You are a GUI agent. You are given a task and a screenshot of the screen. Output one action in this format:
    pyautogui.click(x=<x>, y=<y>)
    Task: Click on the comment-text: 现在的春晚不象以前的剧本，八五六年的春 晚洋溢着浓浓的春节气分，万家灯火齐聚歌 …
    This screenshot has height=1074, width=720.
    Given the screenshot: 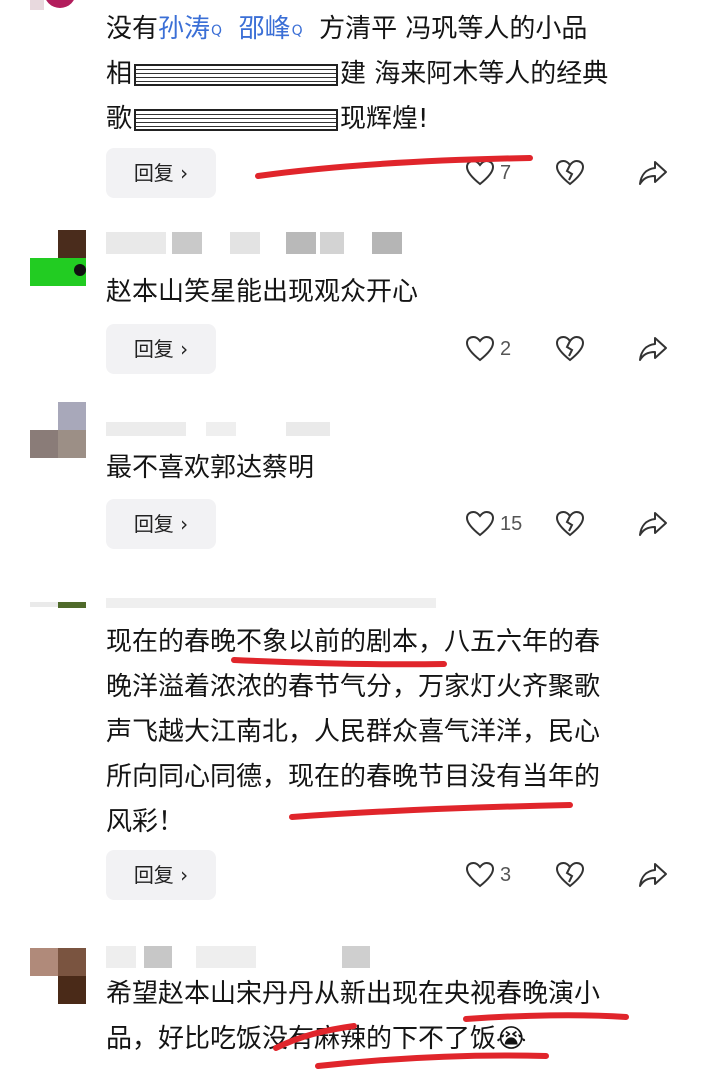 What is the action you would take?
    pyautogui.click(x=353, y=732)
    